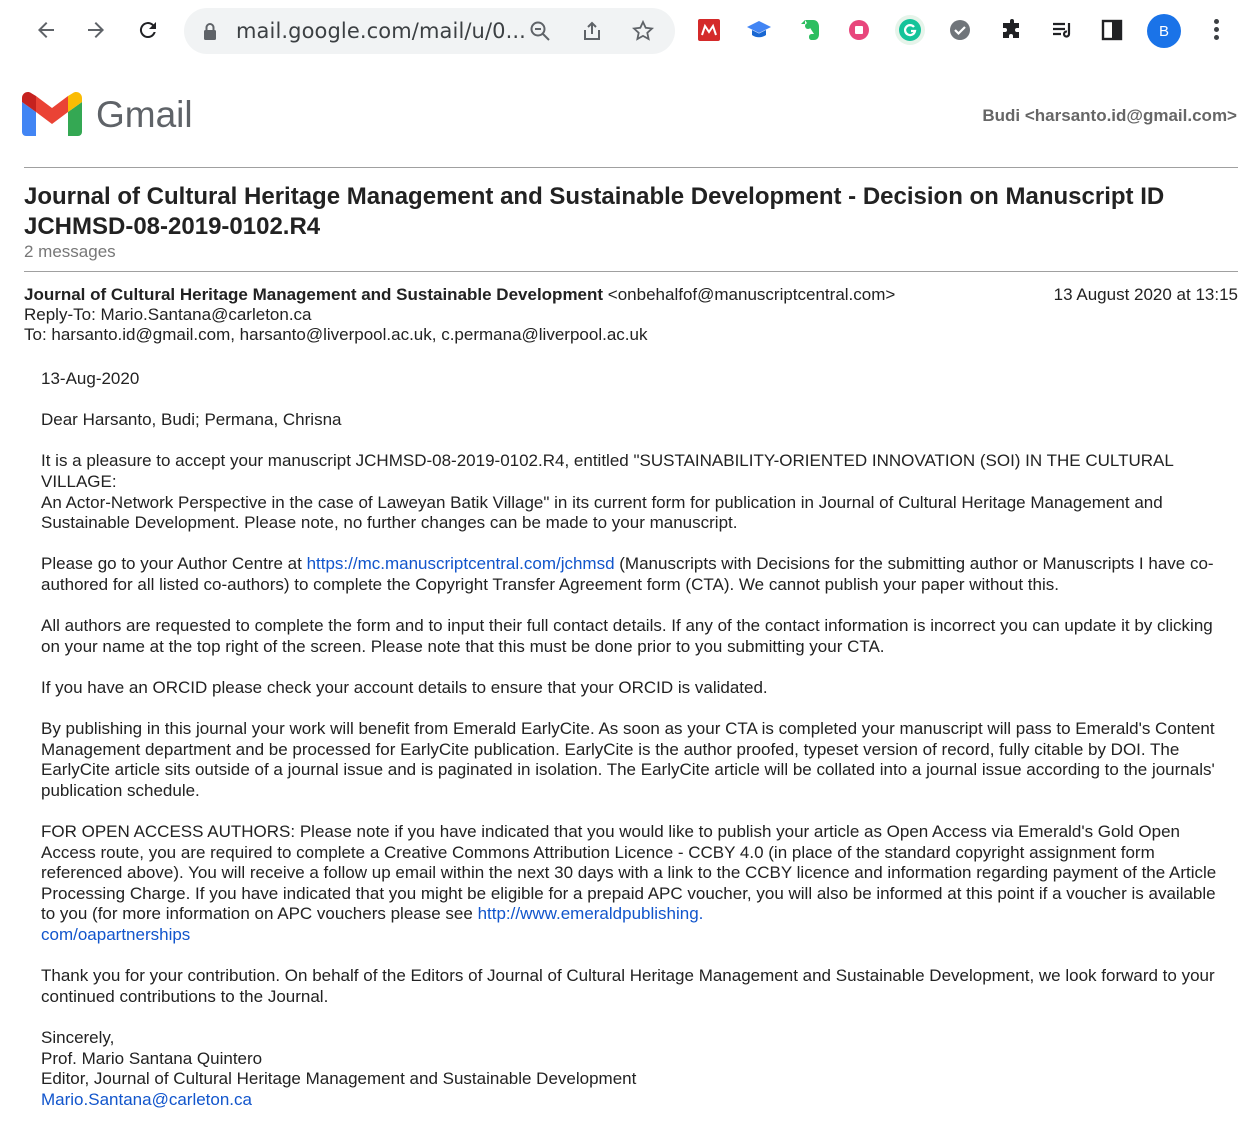  What do you see at coordinates (592, 31) in the screenshot?
I see `share-icon` at bounding box center [592, 31].